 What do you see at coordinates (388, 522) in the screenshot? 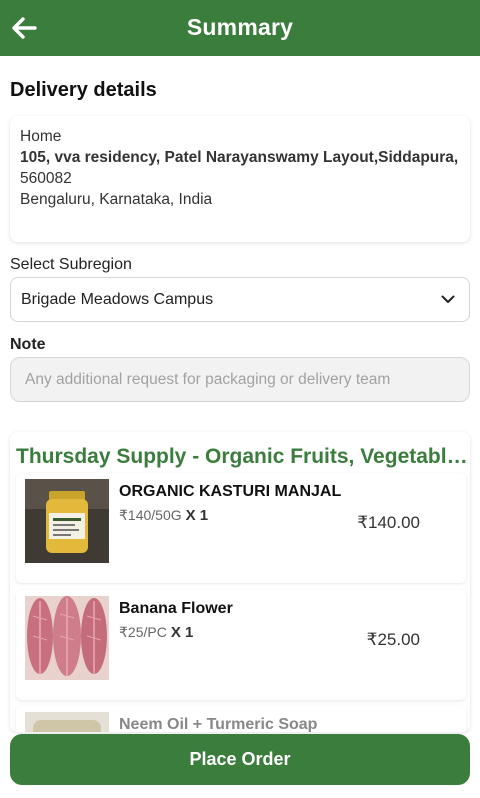
I see `item-total: ₹140.00` at bounding box center [388, 522].